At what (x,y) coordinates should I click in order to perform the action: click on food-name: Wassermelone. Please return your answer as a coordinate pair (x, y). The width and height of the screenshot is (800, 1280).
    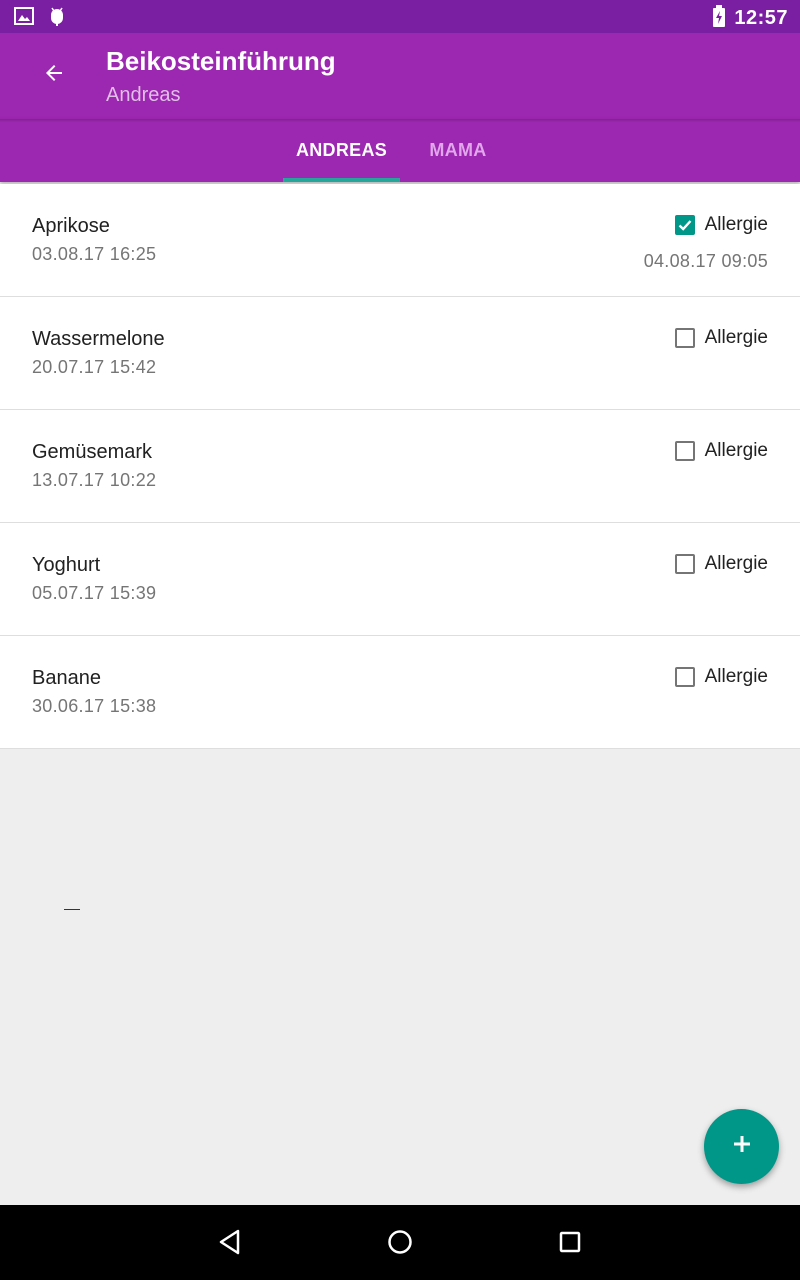
    Looking at the image, I should click on (98, 339).